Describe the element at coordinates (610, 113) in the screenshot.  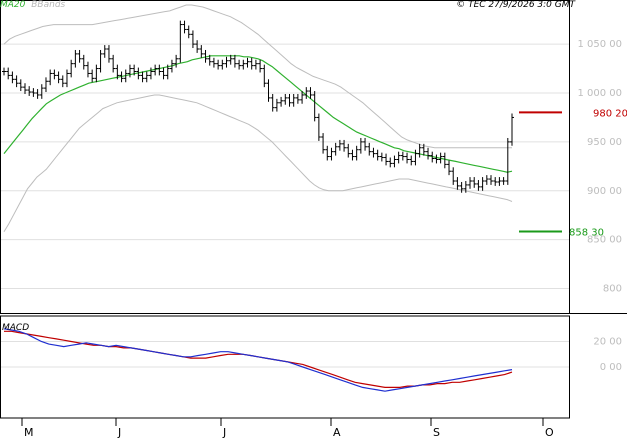
I see `resistance-label: 980 20` at that location.